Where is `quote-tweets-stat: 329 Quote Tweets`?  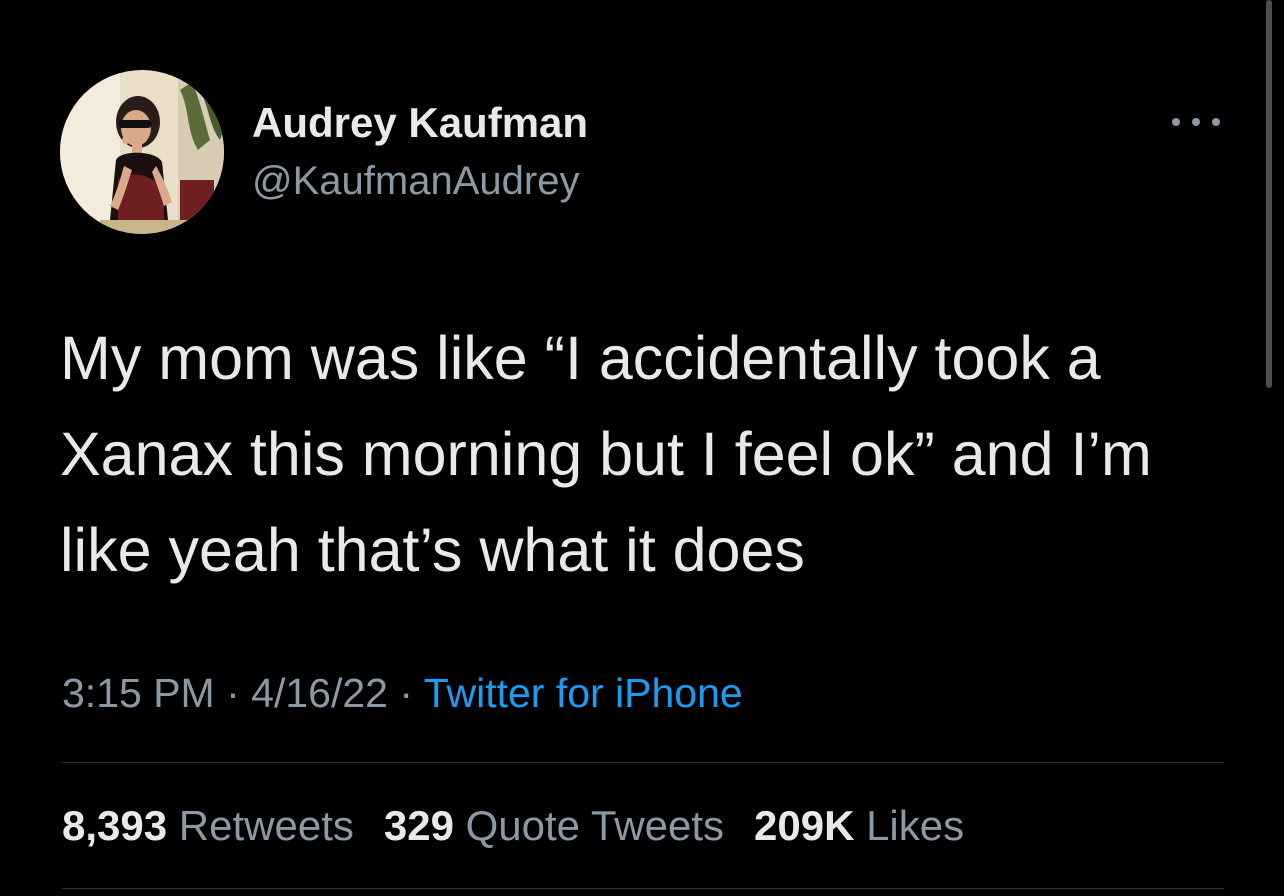
quote-tweets-stat: 329 Quote Tweets is located at coordinates (554, 826).